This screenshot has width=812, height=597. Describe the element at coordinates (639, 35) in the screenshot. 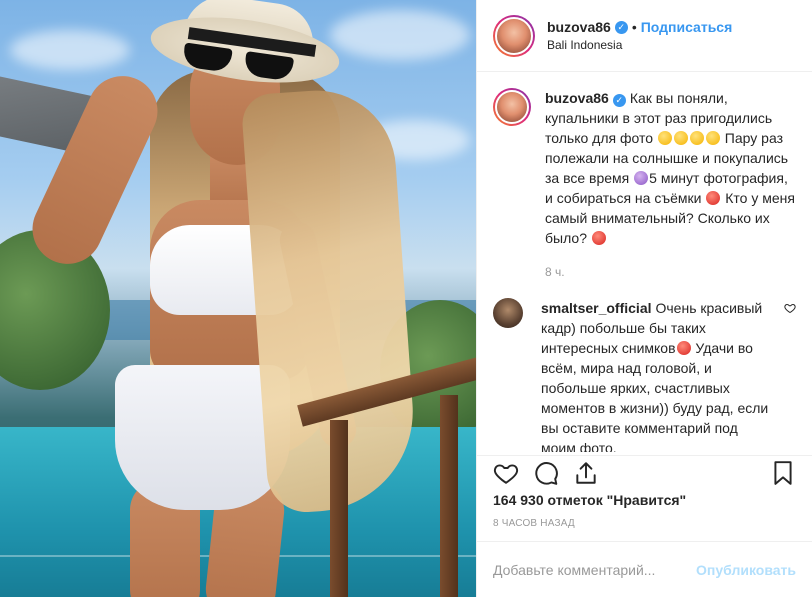

I see `author-info: buzova86 ✓ • Подписаться Bali Indonesia` at that location.